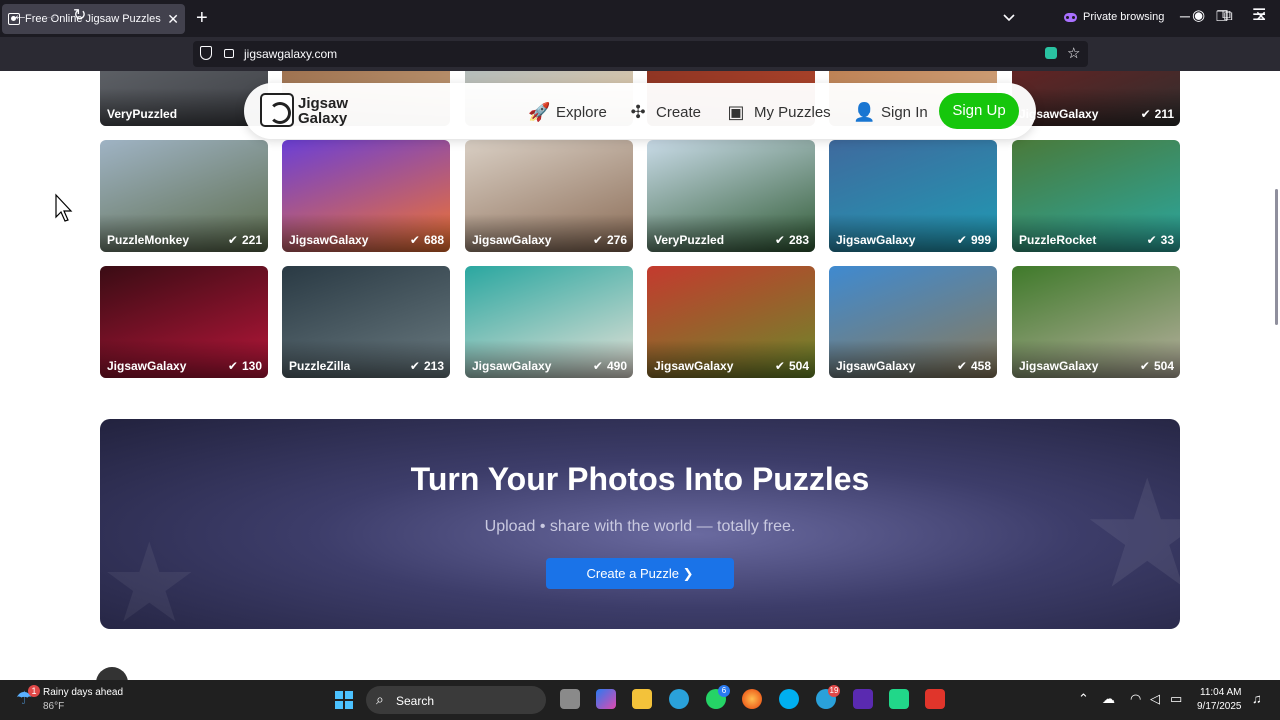 This screenshot has width=1280, height=720. I want to click on play-count-value: 458, so click(980, 366).